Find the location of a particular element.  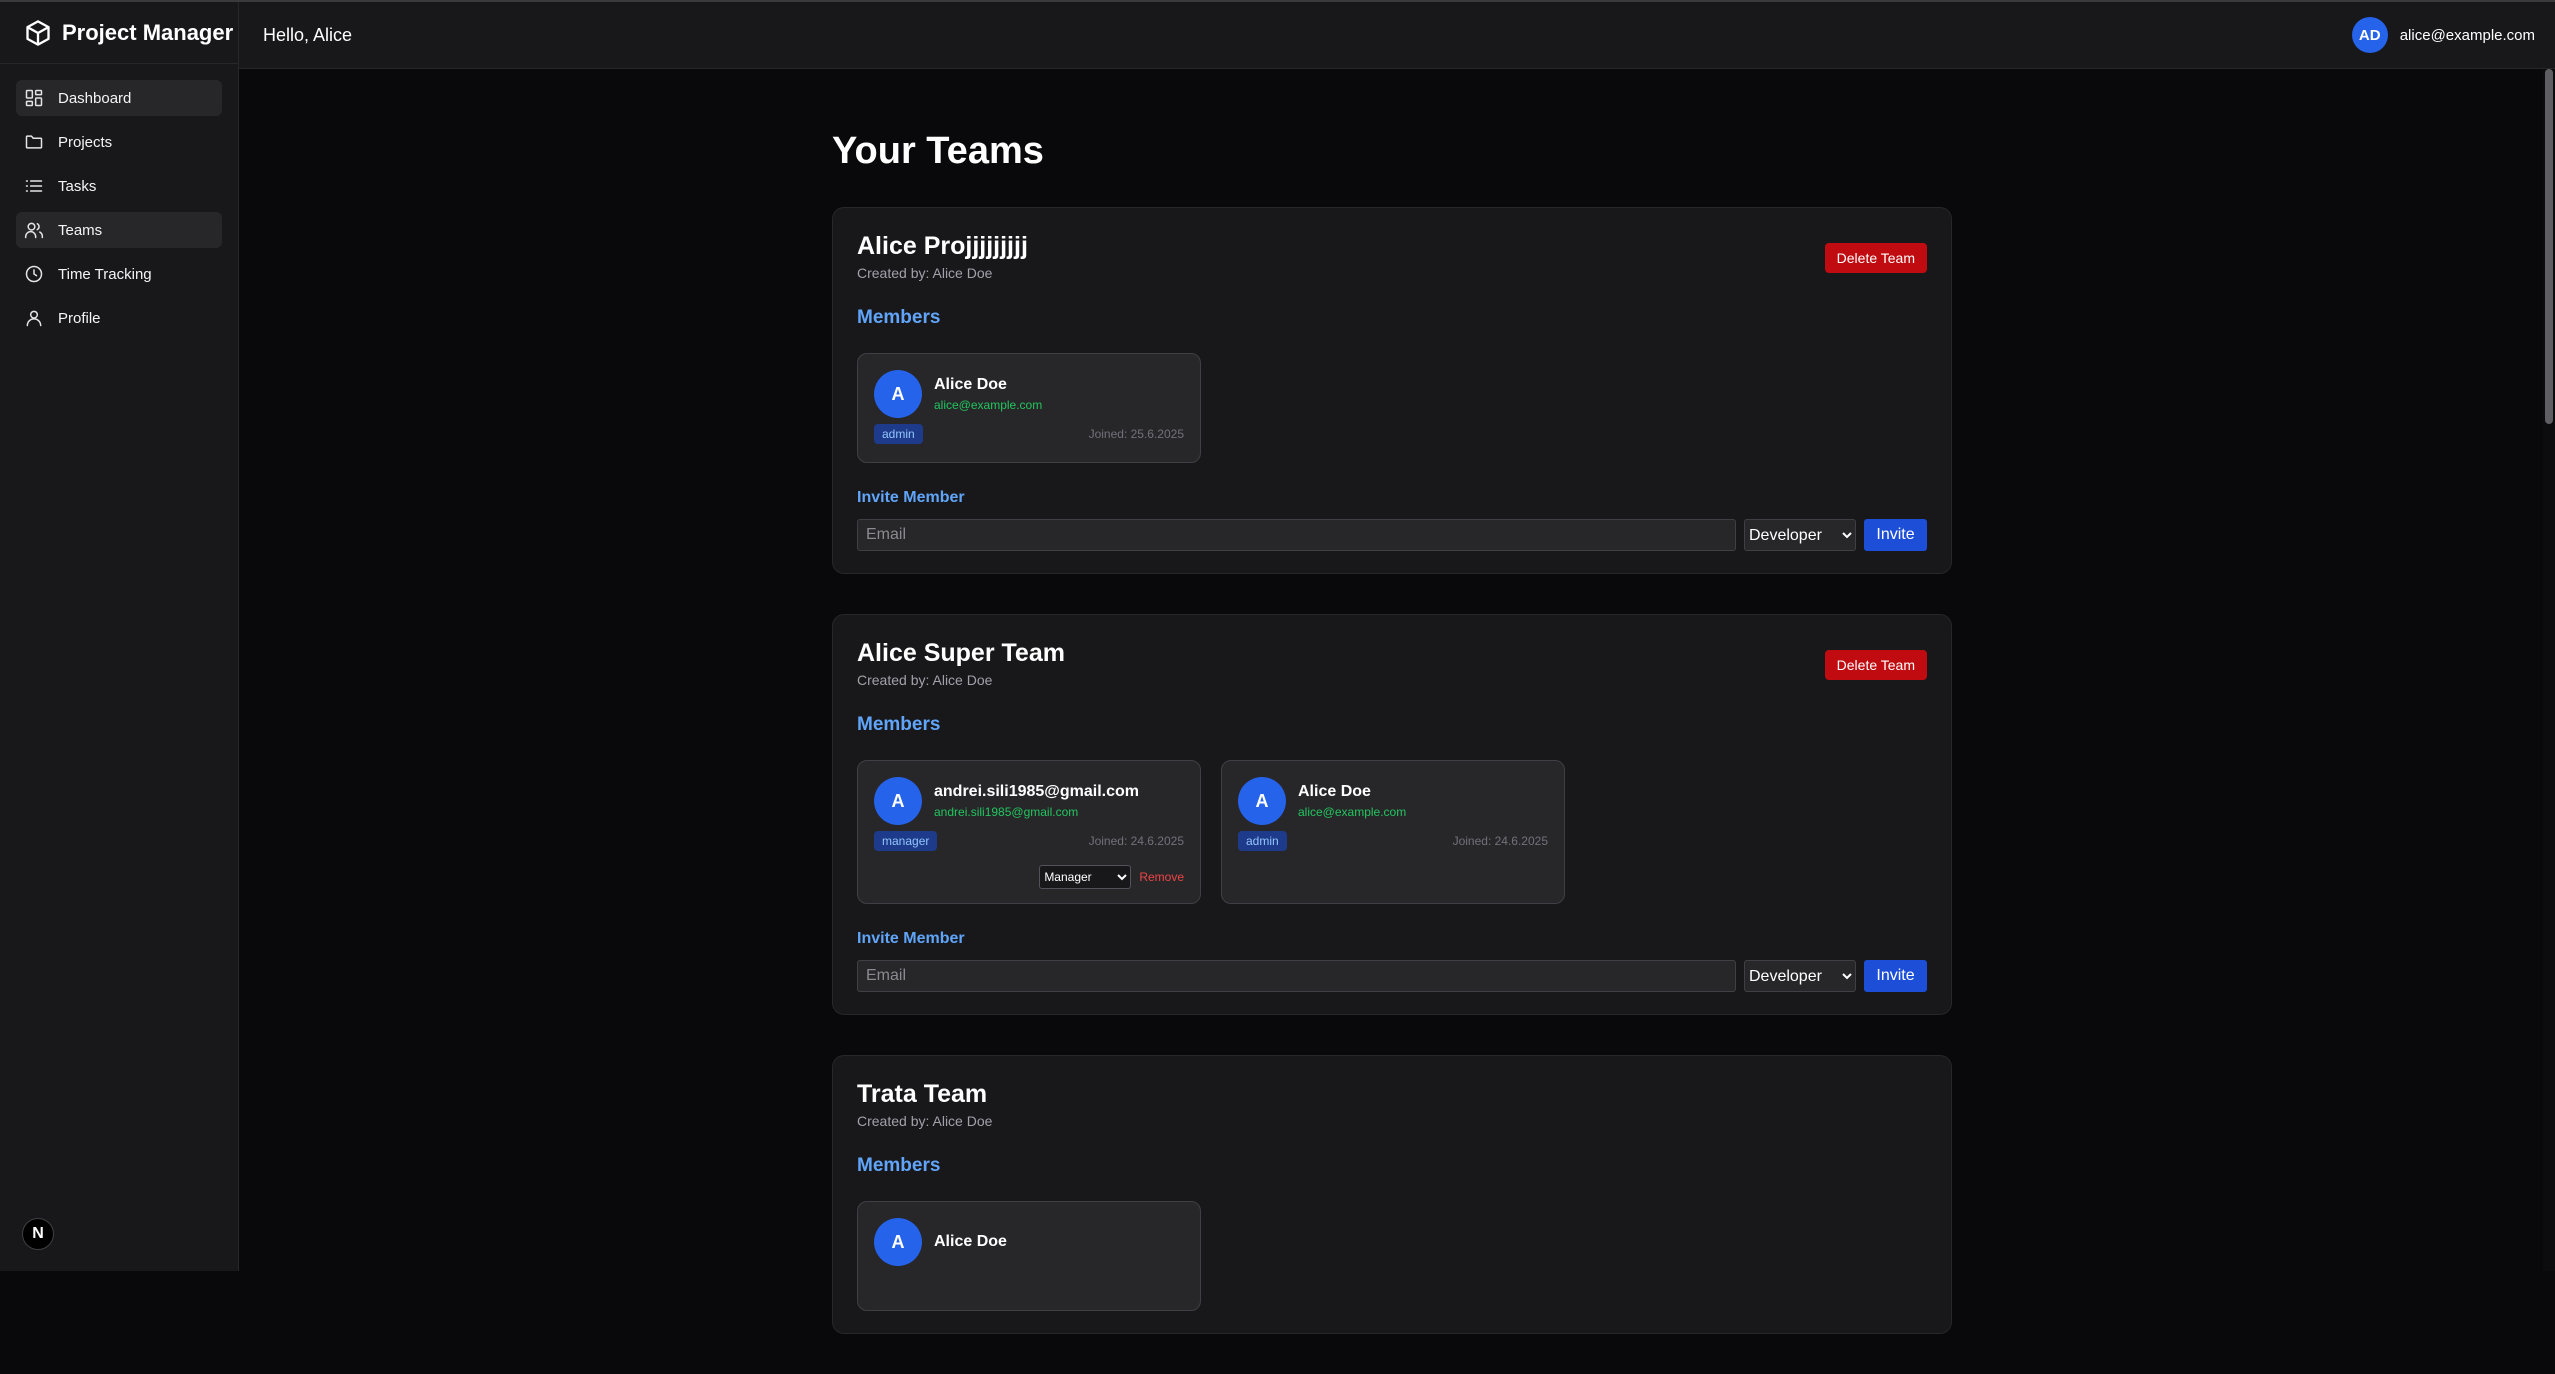

sidebar-item-label: Teams is located at coordinates (80, 230).